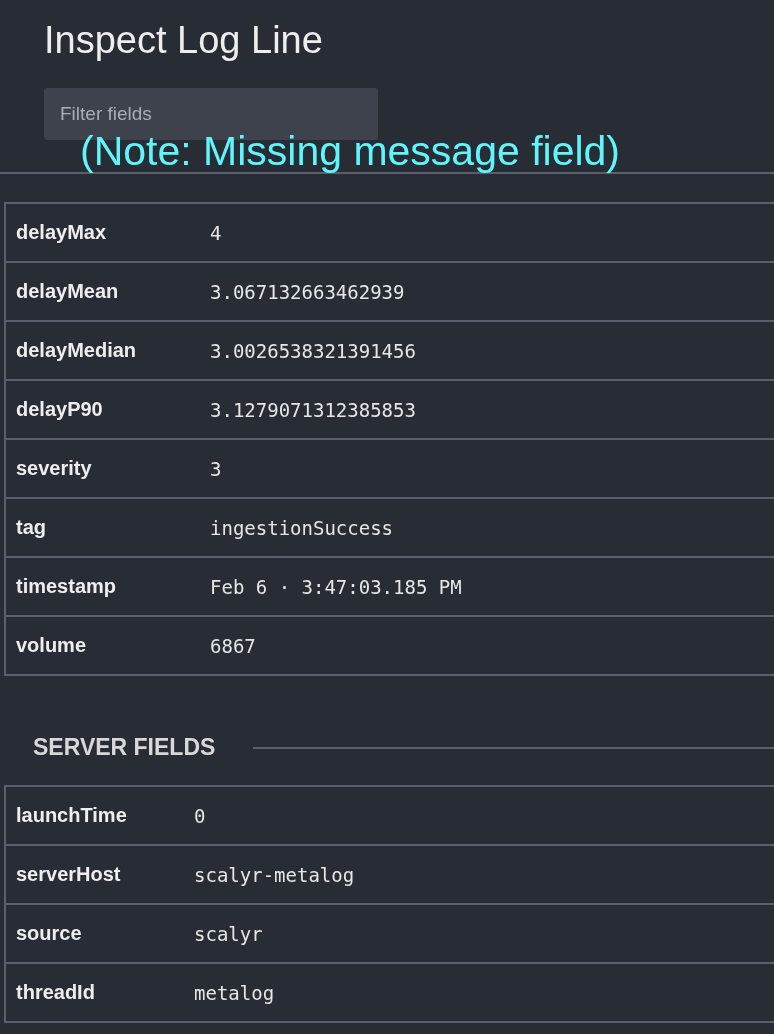 The width and height of the screenshot is (774, 1034). Describe the element at coordinates (216, 232) in the screenshot. I see `field-value: 4` at that location.